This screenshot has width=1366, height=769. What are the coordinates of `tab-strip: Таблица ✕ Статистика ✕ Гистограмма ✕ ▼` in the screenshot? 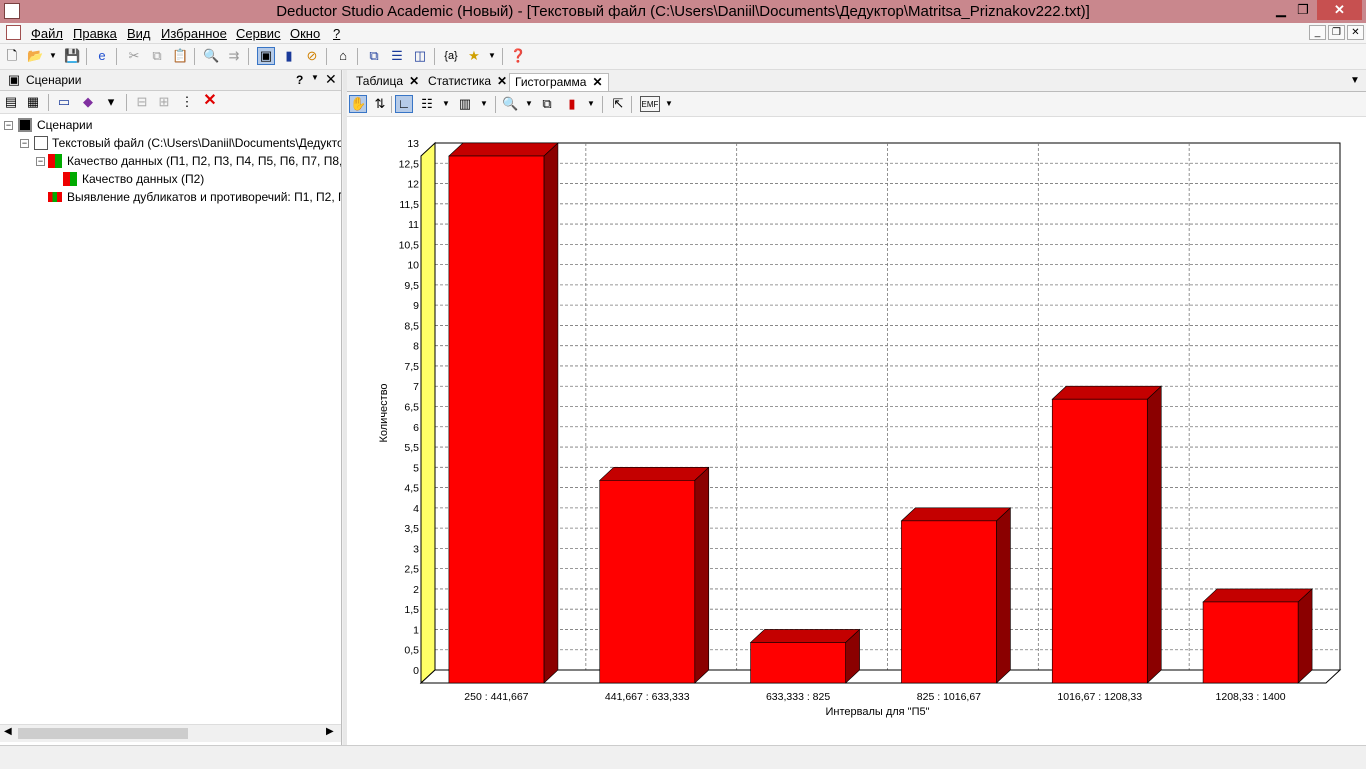 It's located at (856, 81).